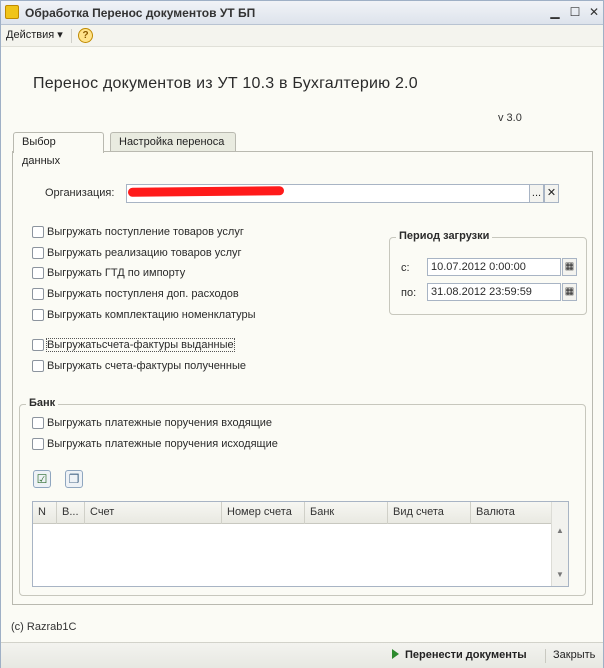 Image resolution: width=604 pixels, height=668 pixels. I want to click on checkbox-label: Выгружать ГТД по импорту, so click(116, 273).